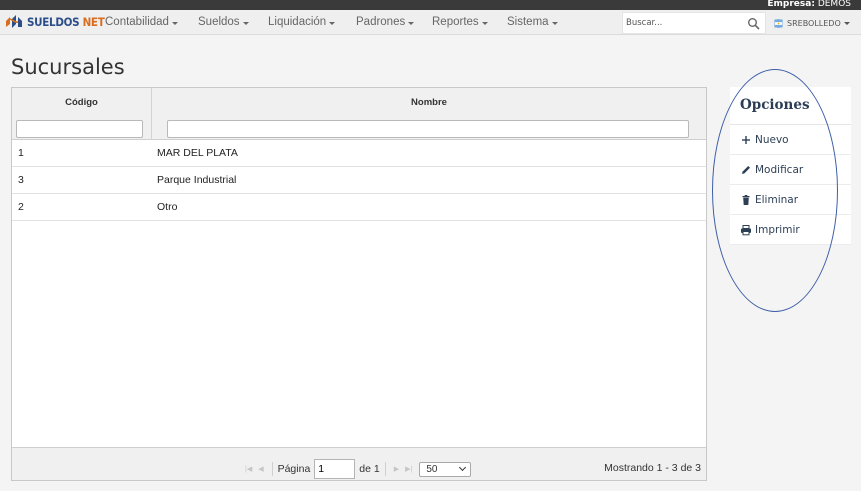  Describe the element at coordinates (14, 21) in the screenshot. I see `brand-logo-icon` at that location.